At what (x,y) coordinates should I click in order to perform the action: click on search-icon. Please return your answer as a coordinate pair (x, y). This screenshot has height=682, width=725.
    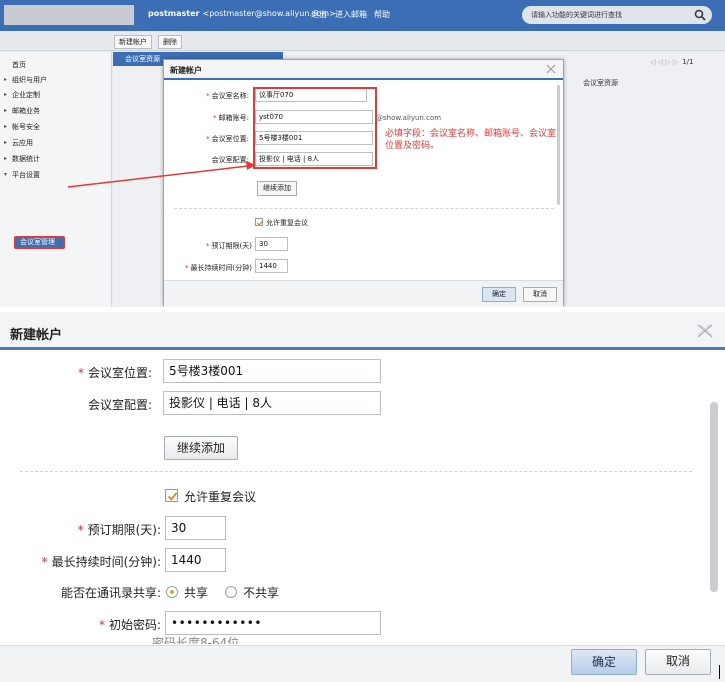
    Looking at the image, I should click on (700, 15).